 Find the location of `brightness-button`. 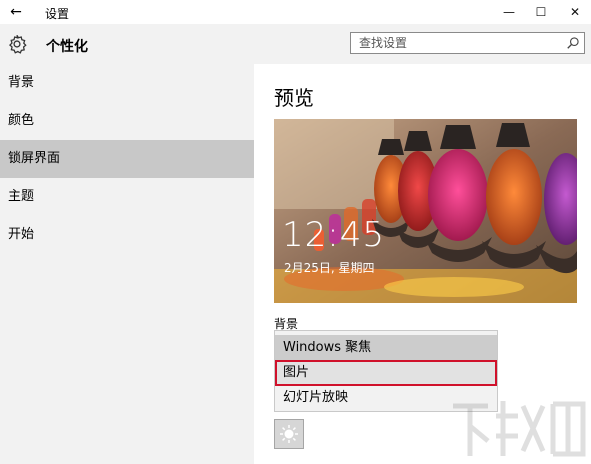

brightness-button is located at coordinates (289, 434).